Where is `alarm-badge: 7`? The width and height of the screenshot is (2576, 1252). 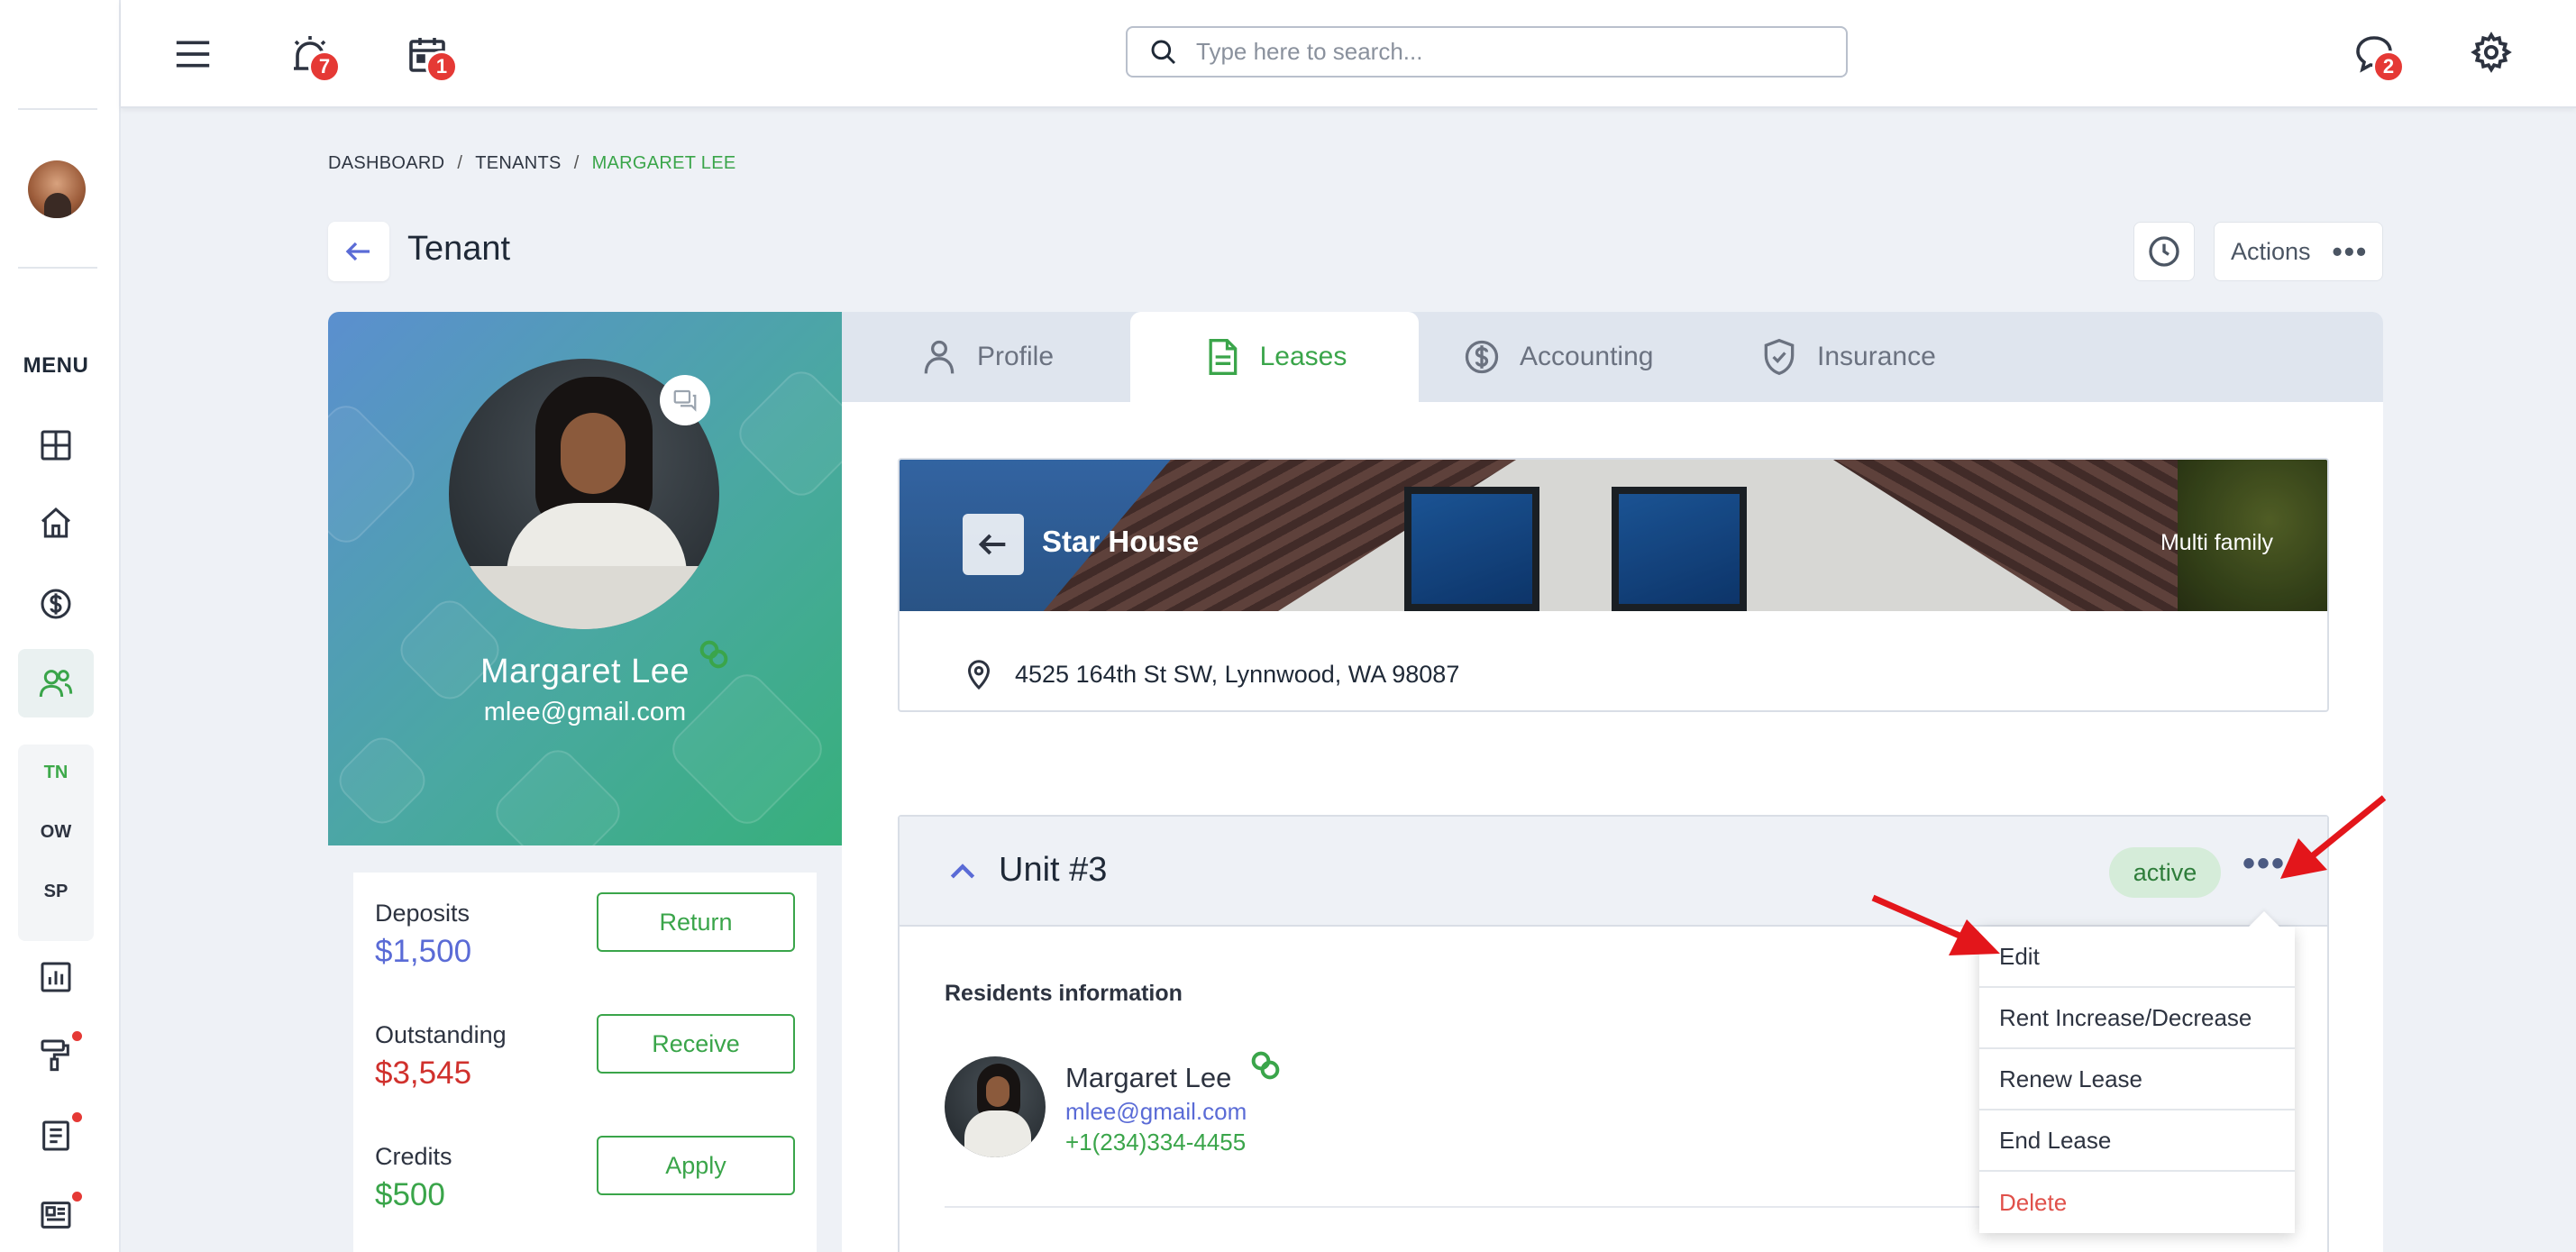
alarm-badge: 7 is located at coordinates (324, 66).